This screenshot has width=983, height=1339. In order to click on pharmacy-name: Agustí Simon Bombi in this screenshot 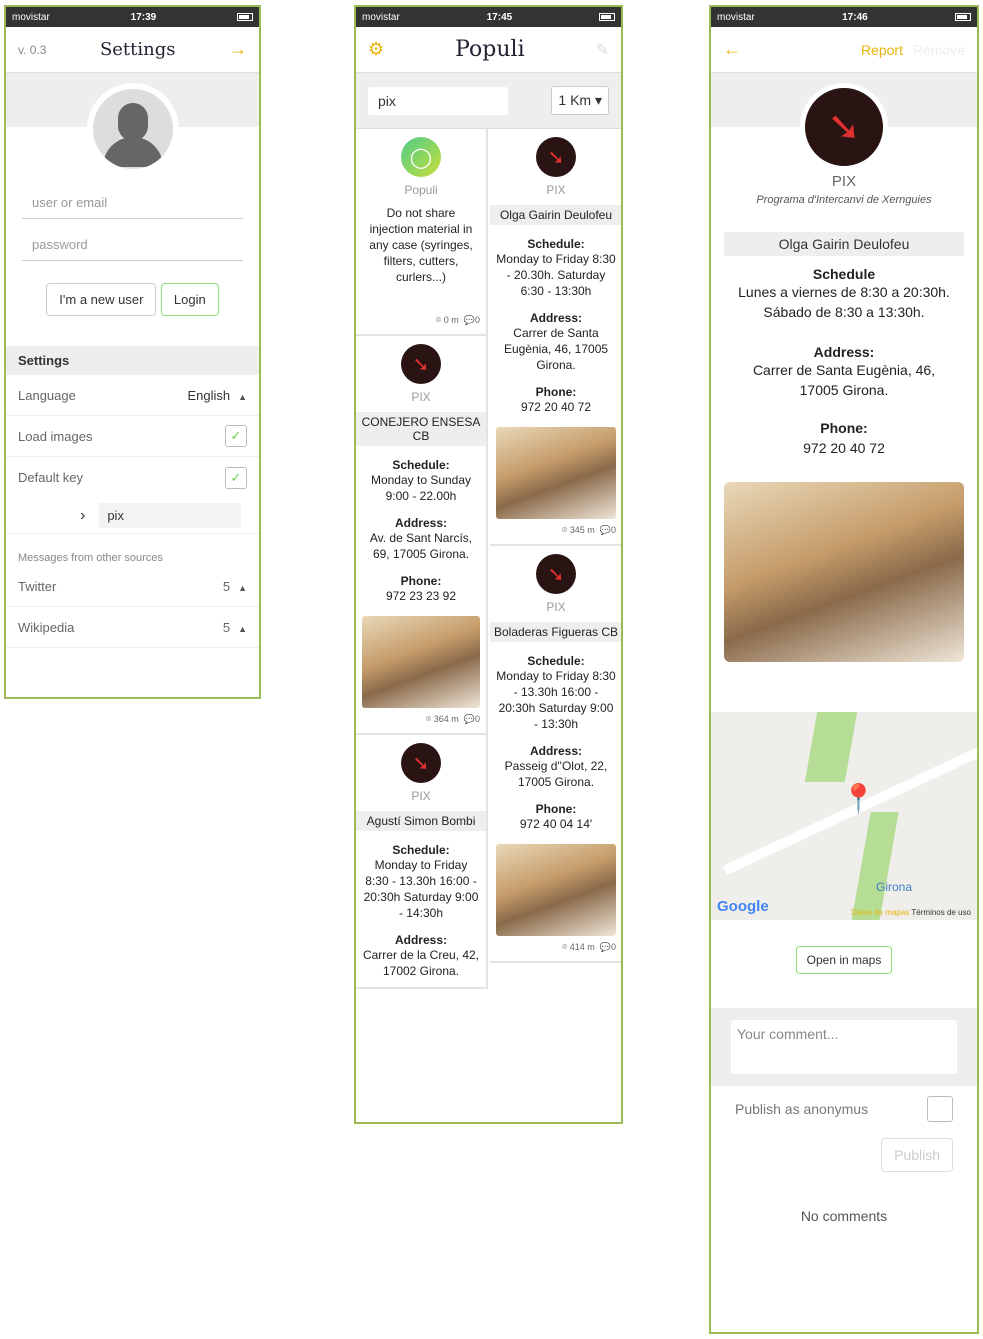, I will do `click(421, 821)`.